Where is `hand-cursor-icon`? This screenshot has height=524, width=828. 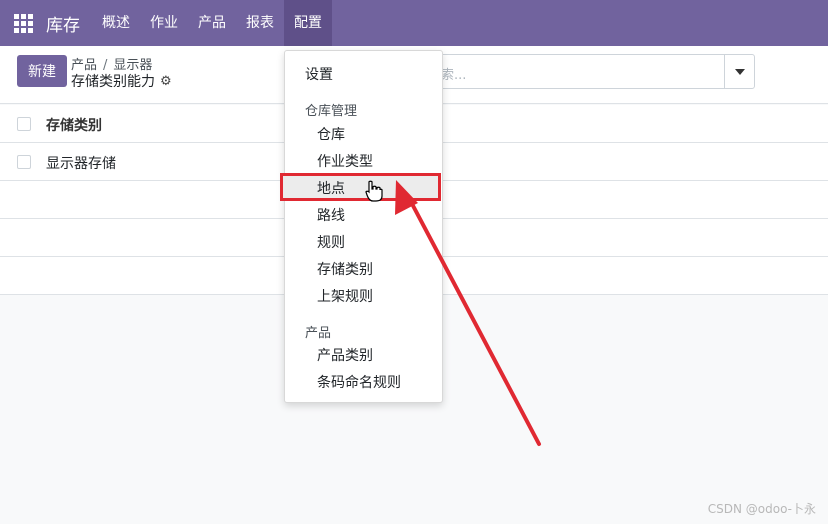
hand-cursor-icon is located at coordinates (374, 191).